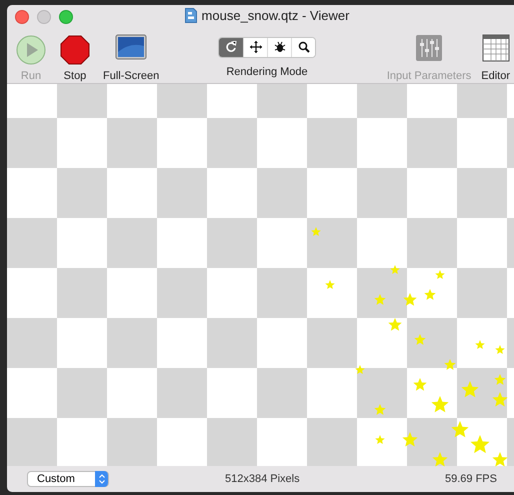 The height and width of the screenshot is (495, 514). What do you see at coordinates (256, 47) in the screenshot?
I see `move-icon` at bounding box center [256, 47].